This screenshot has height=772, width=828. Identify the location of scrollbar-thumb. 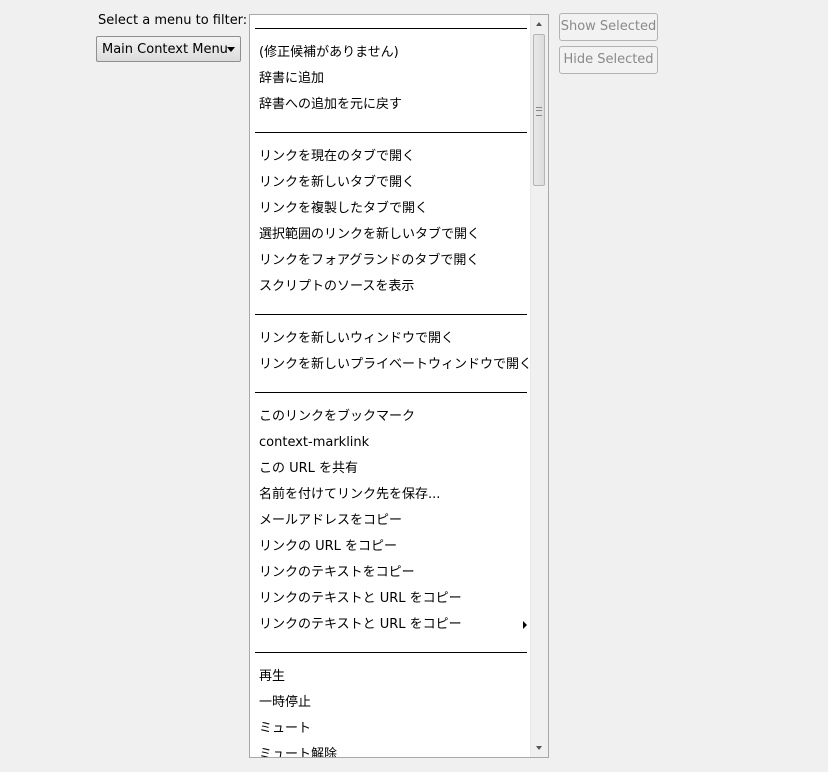
(539, 110).